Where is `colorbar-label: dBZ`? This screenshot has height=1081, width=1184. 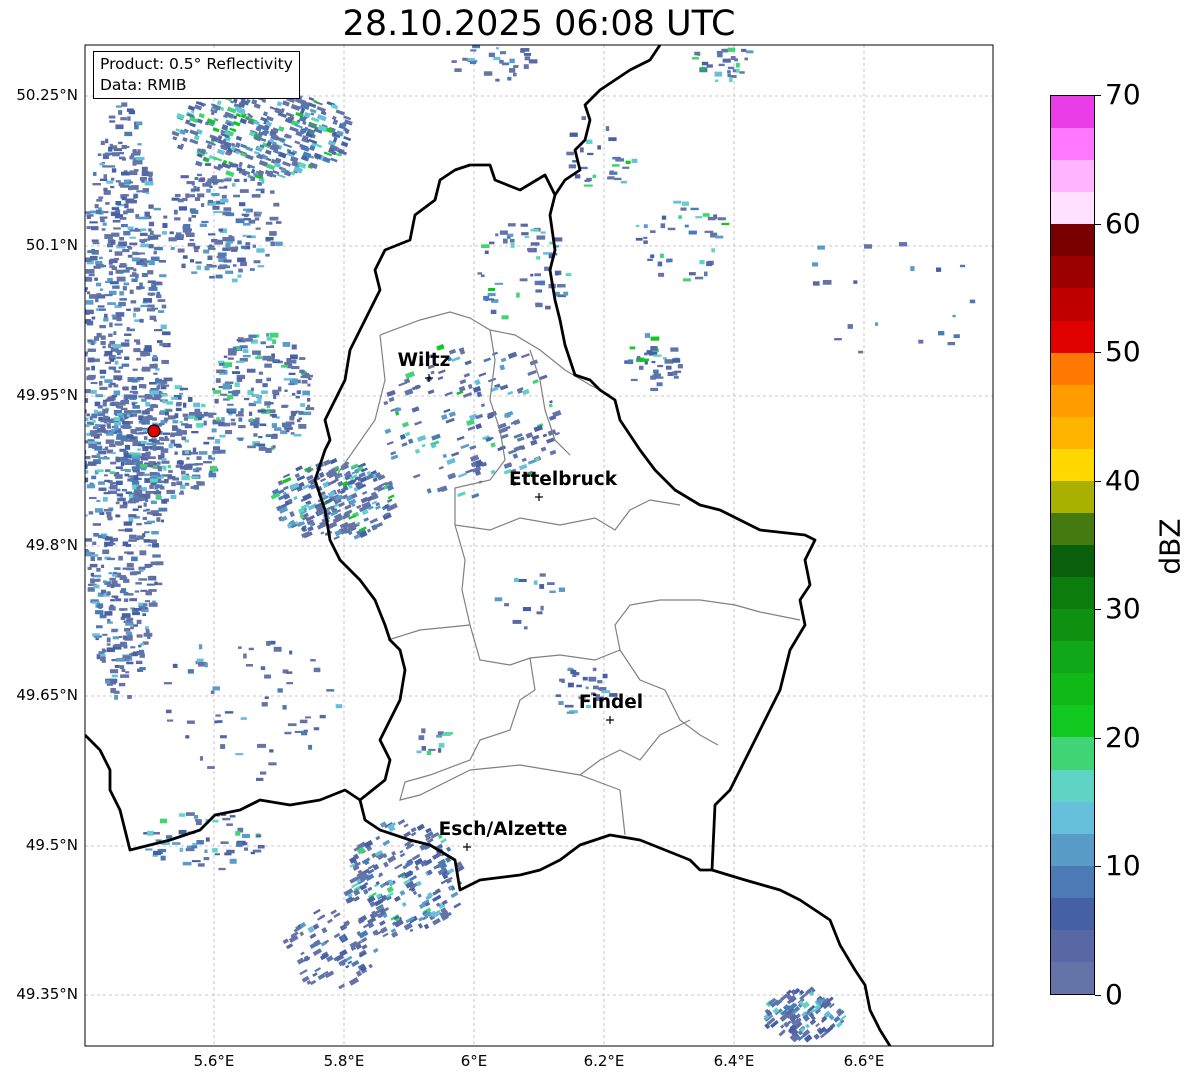
colorbar-label: dBZ is located at coordinates (1168, 546).